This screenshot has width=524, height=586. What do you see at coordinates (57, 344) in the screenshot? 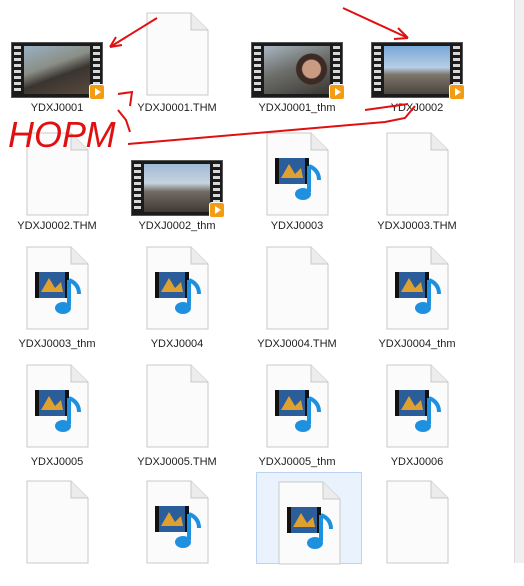
I see `file-name: YDXJ0003_thm` at bounding box center [57, 344].